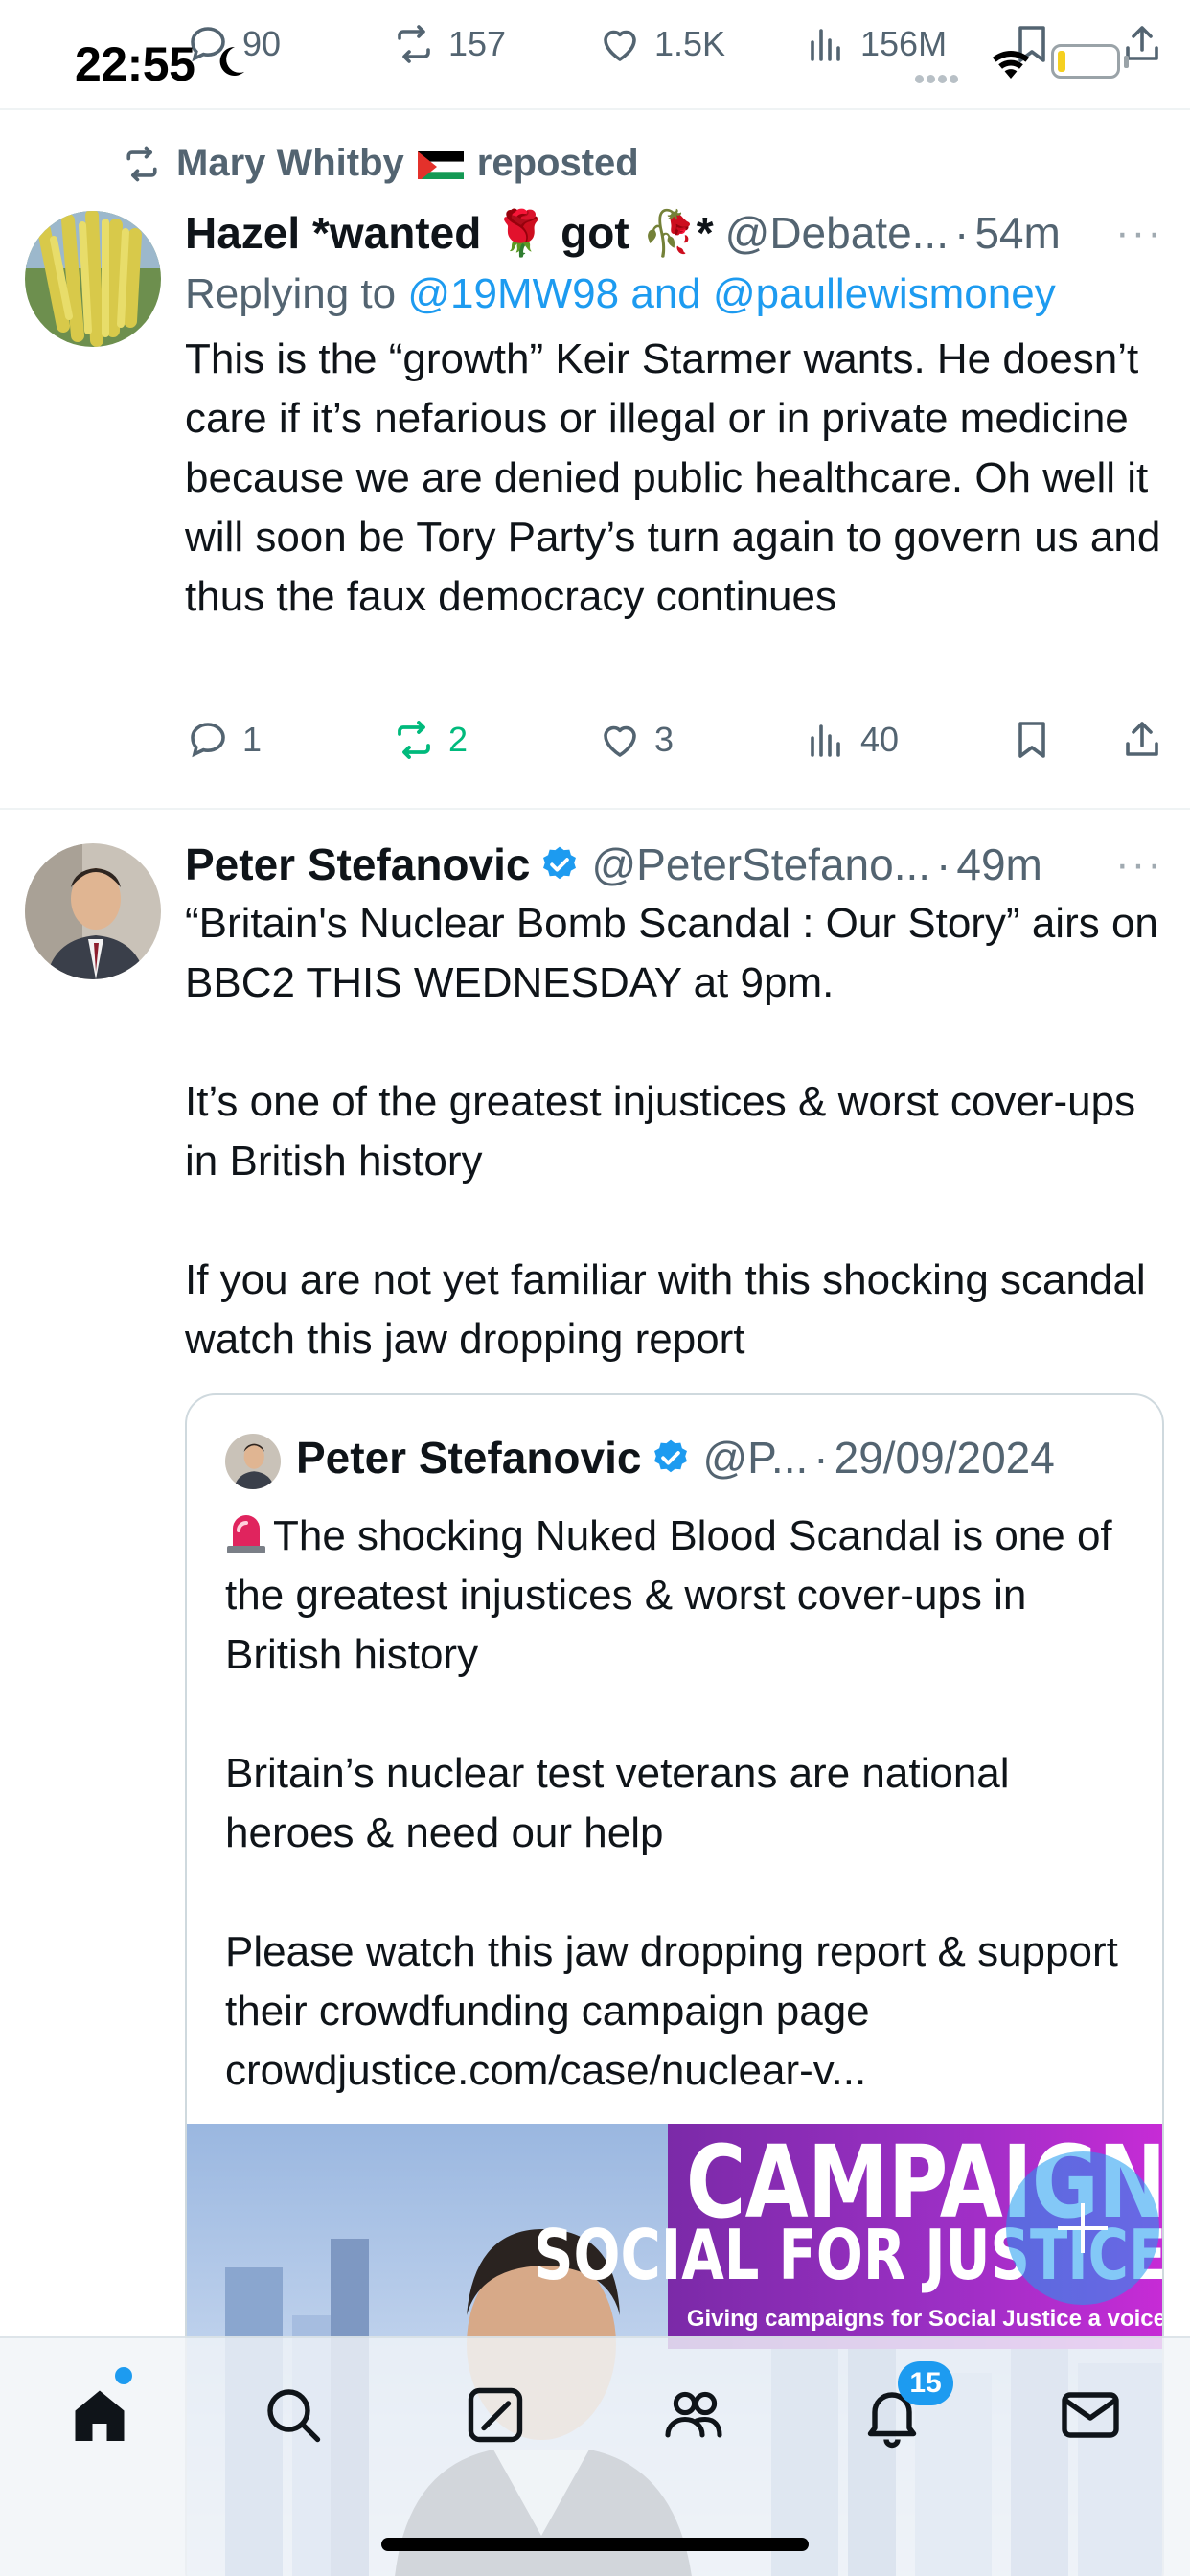  Describe the element at coordinates (1017, 233) in the screenshot. I see `tweet-time: 54m` at that location.